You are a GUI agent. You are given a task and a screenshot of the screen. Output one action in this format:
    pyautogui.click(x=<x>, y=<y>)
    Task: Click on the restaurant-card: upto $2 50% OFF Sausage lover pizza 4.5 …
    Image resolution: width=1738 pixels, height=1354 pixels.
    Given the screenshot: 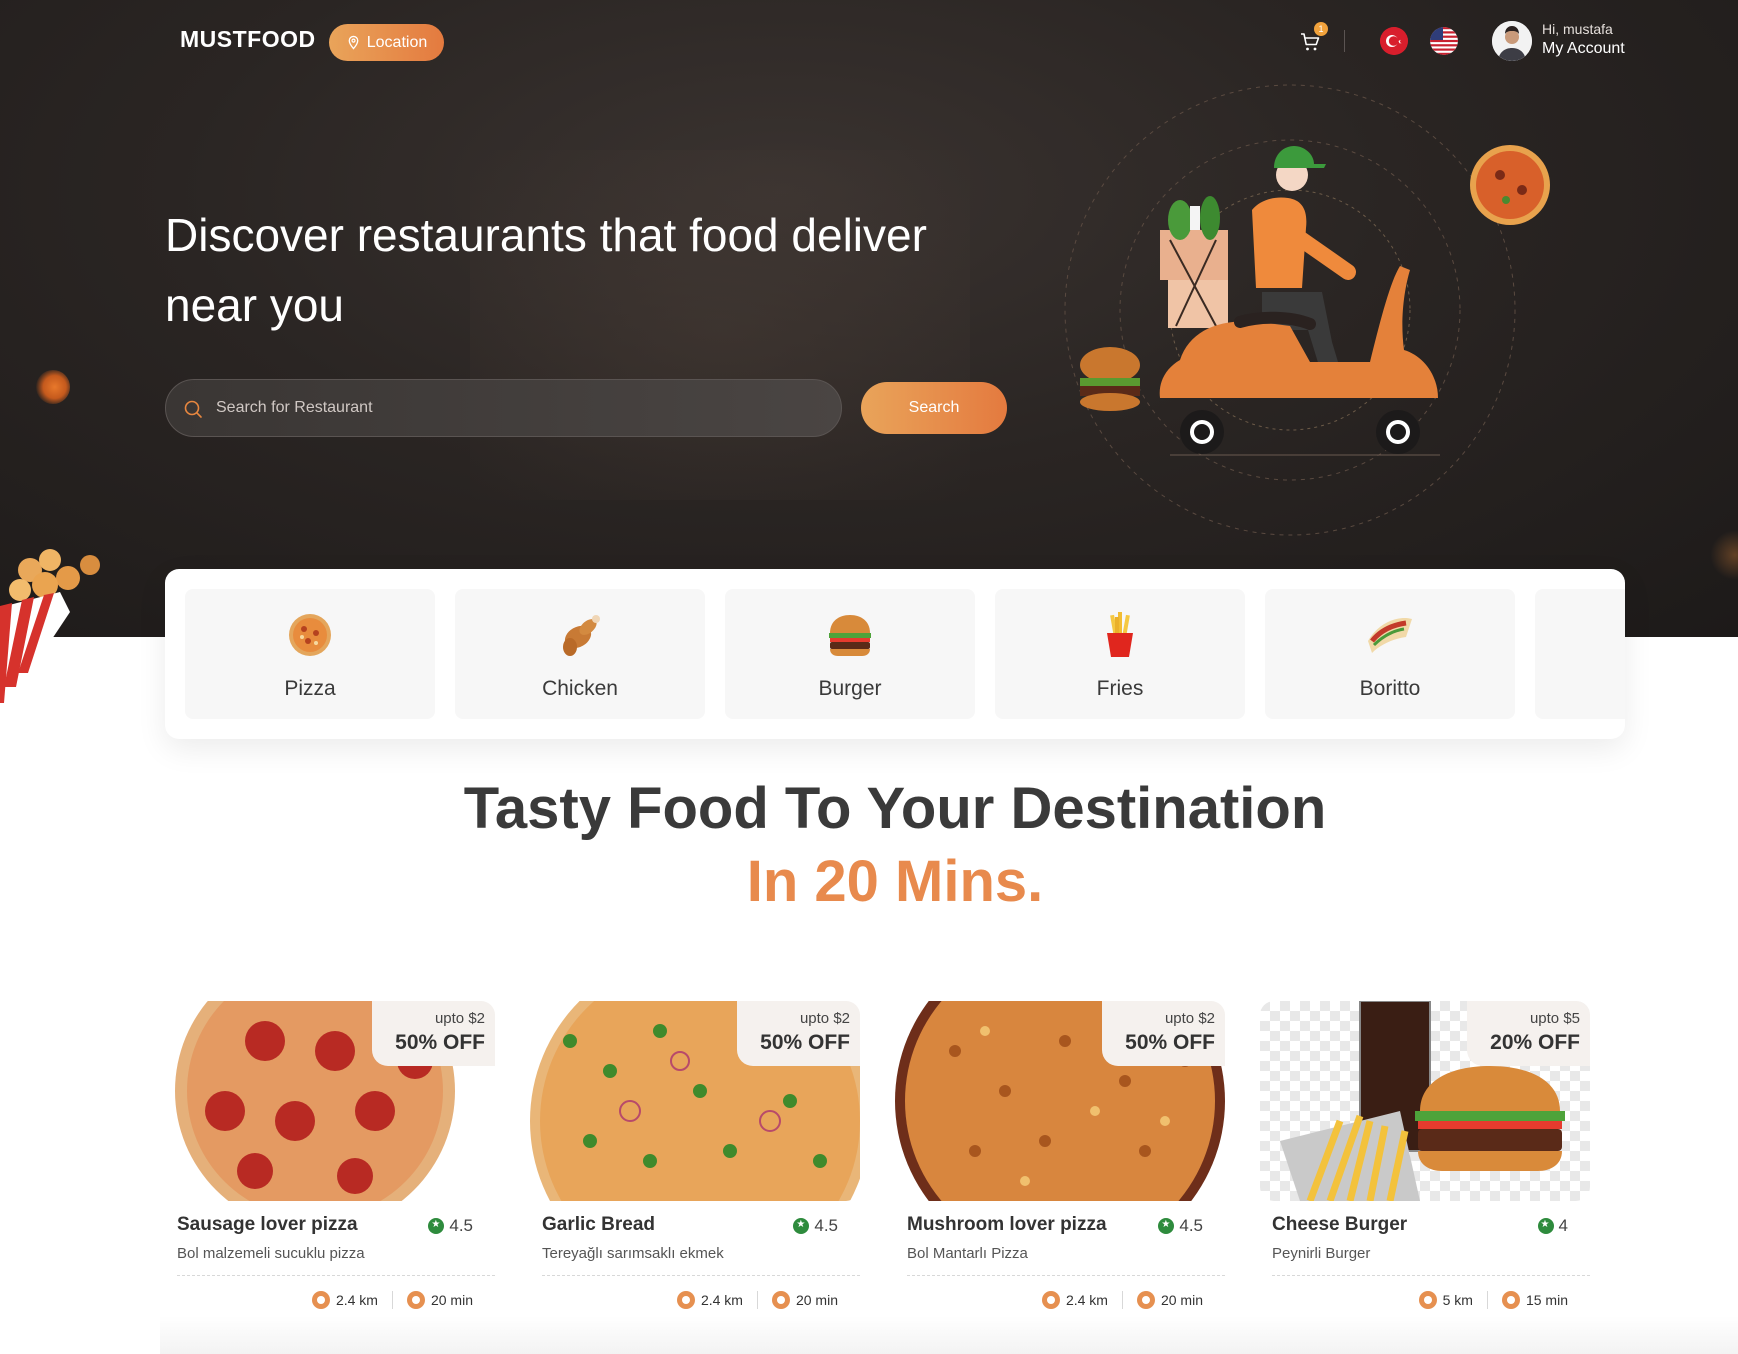 What is the action you would take?
    pyautogui.click(x=330, y=1166)
    